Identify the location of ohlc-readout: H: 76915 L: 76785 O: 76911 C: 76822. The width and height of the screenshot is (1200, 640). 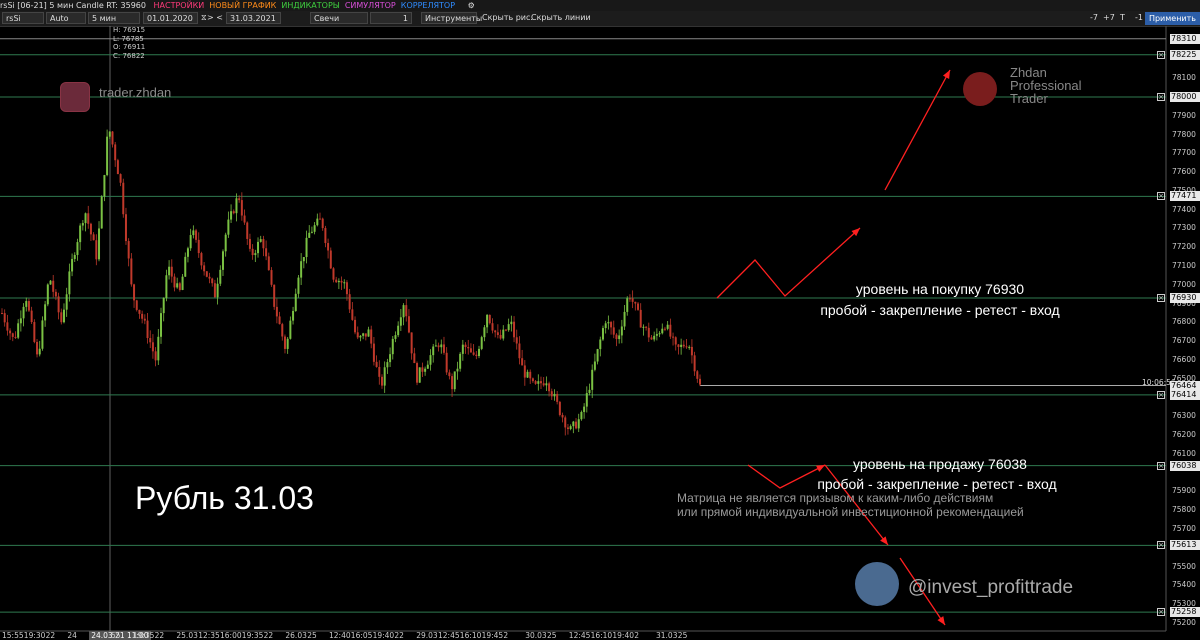
(129, 43).